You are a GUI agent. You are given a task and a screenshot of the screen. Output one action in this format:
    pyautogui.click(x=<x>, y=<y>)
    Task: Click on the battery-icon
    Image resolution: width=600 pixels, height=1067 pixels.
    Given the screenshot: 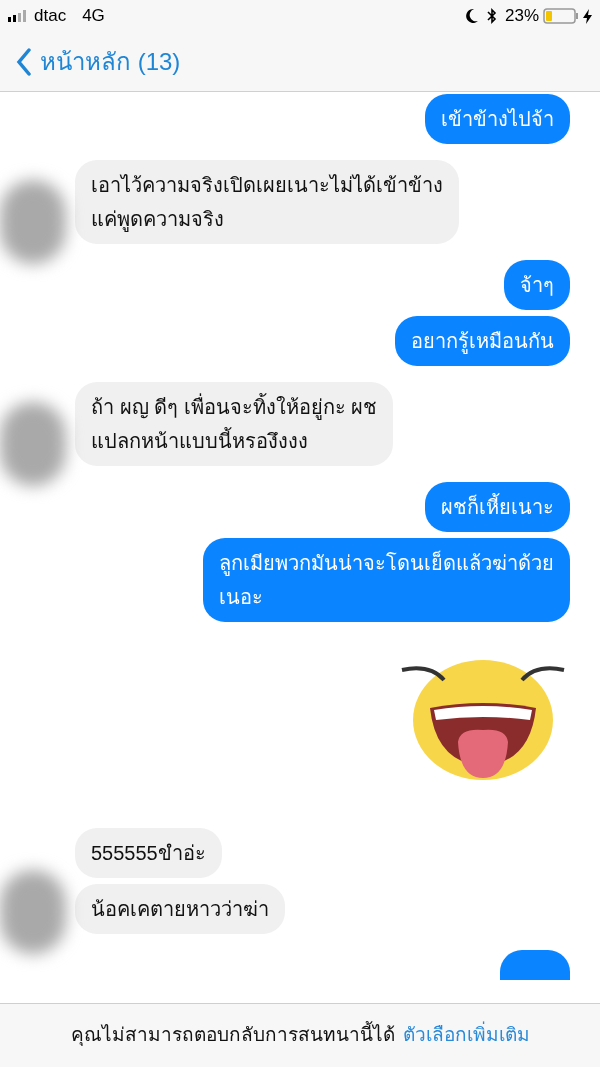 What is the action you would take?
    pyautogui.click(x=561, y=16)
    